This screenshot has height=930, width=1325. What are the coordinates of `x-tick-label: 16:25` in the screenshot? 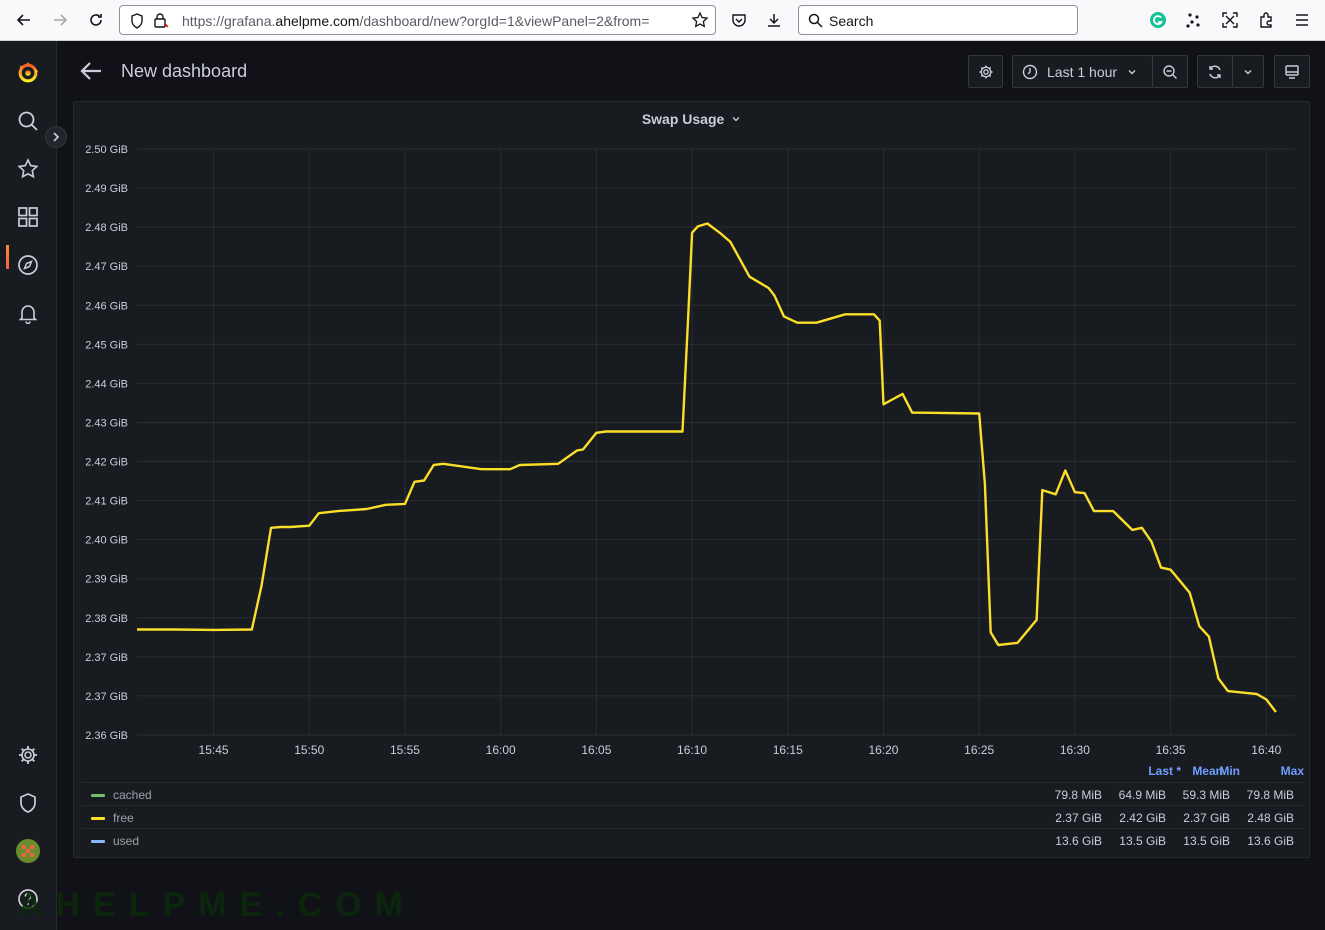 It's located at (979, 750).